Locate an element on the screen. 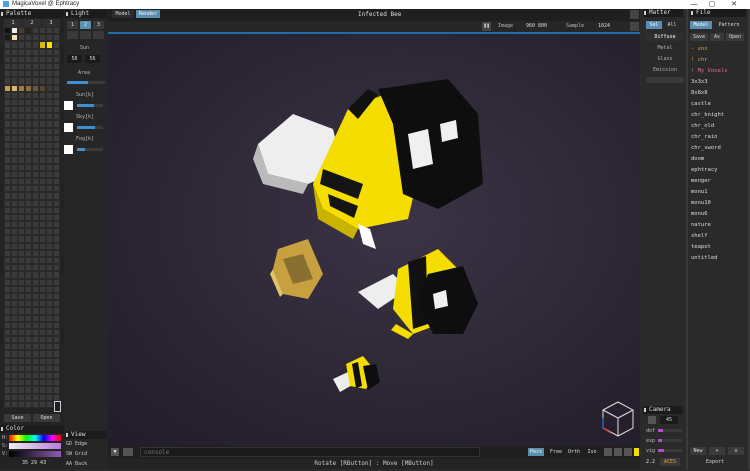  material-emission: Emission is located at coordinates (665, 70).